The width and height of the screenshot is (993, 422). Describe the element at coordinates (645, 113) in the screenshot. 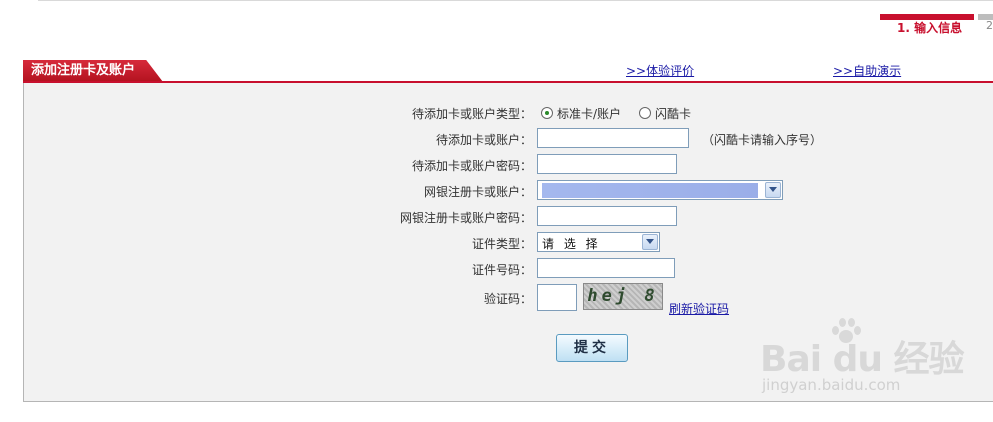

I see `radio-flash-card` at that location.